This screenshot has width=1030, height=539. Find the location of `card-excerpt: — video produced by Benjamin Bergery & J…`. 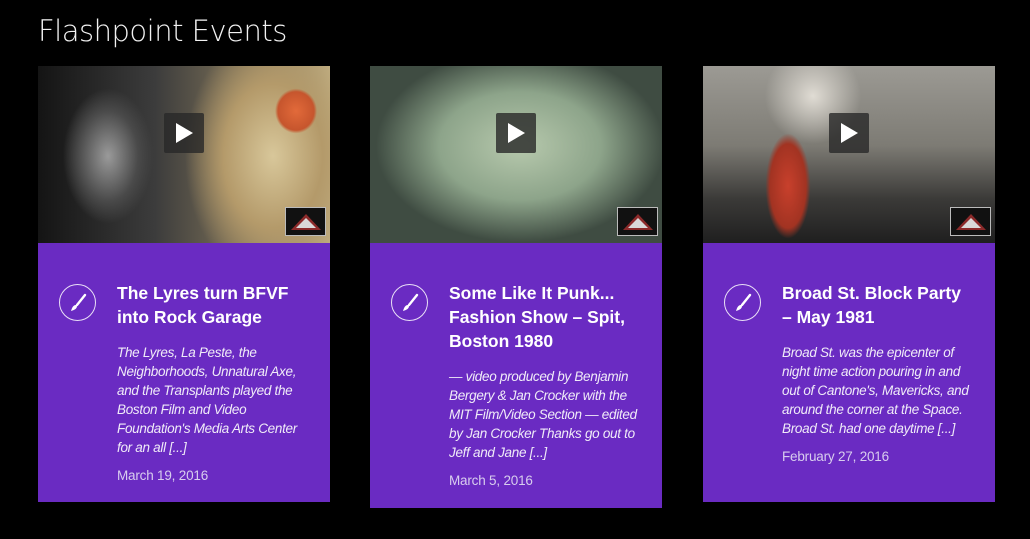

card-excerpt: — video produced by Benjamin Bergery & J… is located at coordinates (543, 414).